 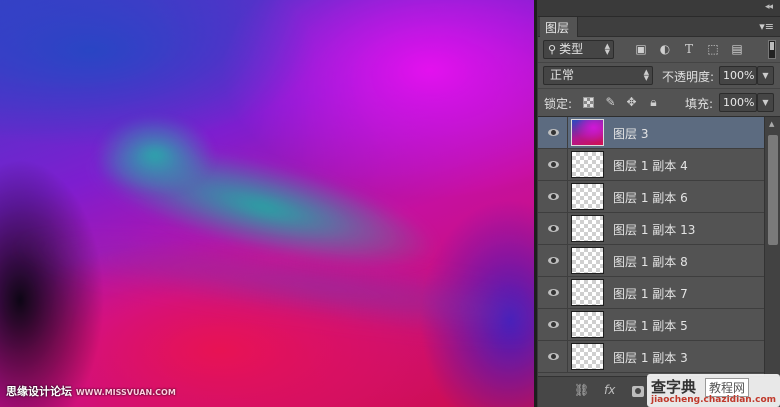 I want to click on blend-mode-select: 正常 ▲ ▼, so click(x=598, y=75).